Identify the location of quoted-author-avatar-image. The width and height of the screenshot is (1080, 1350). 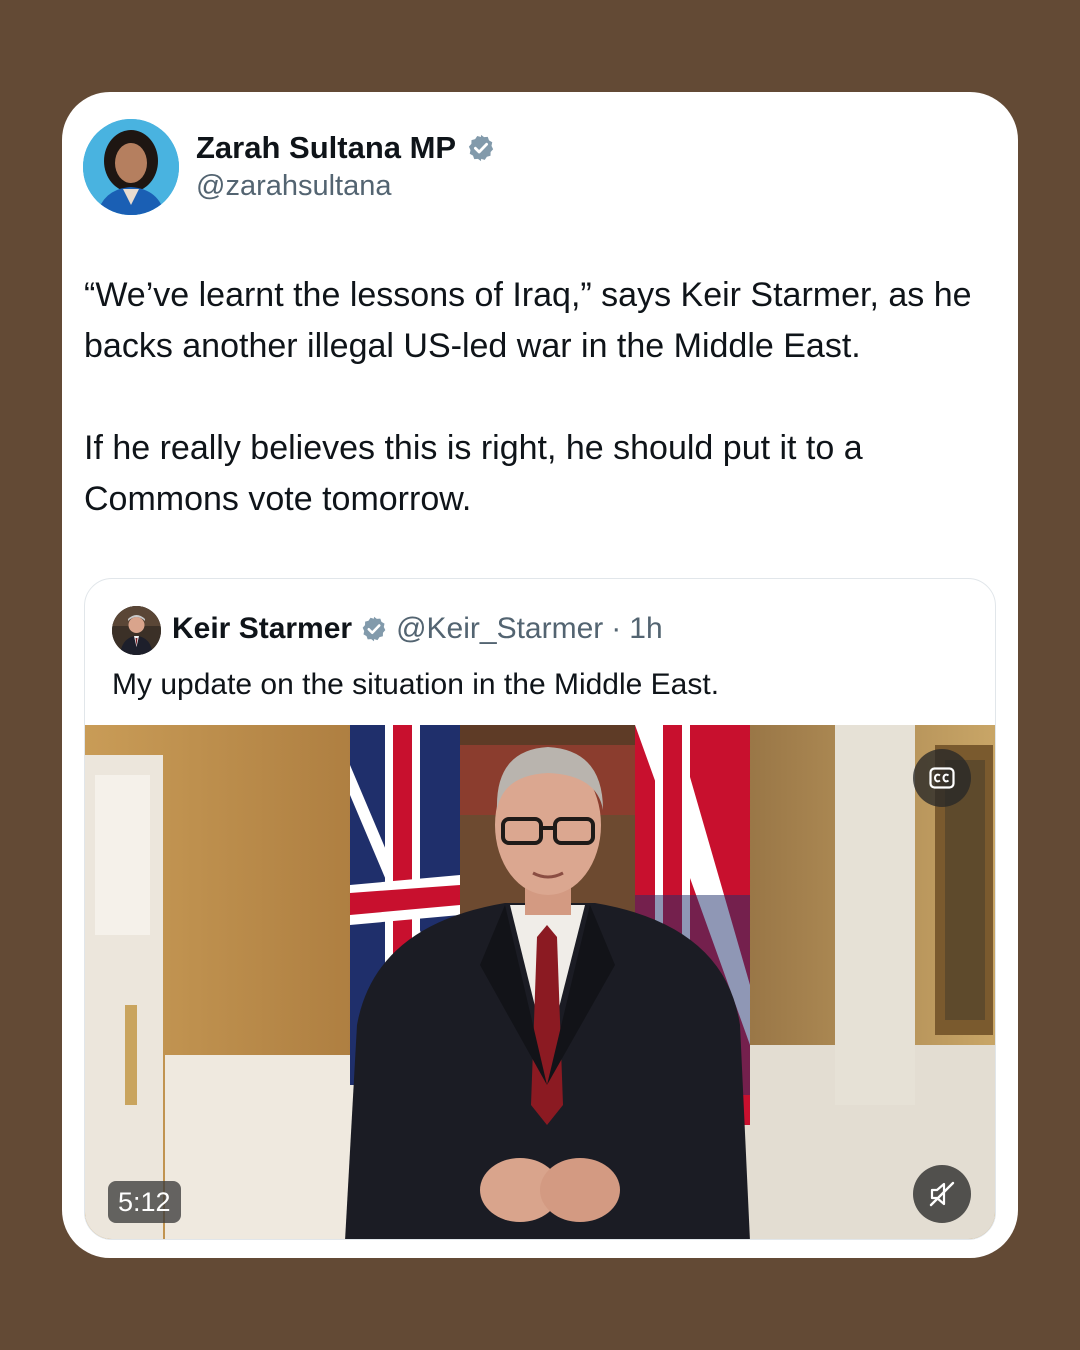
(136, 630).